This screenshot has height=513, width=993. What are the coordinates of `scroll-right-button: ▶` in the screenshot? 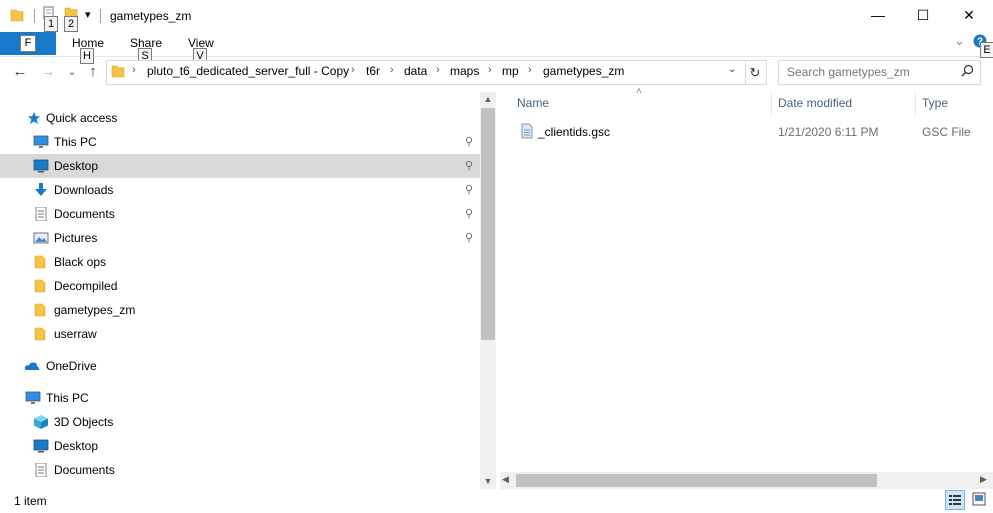 It's located at (983, 479).